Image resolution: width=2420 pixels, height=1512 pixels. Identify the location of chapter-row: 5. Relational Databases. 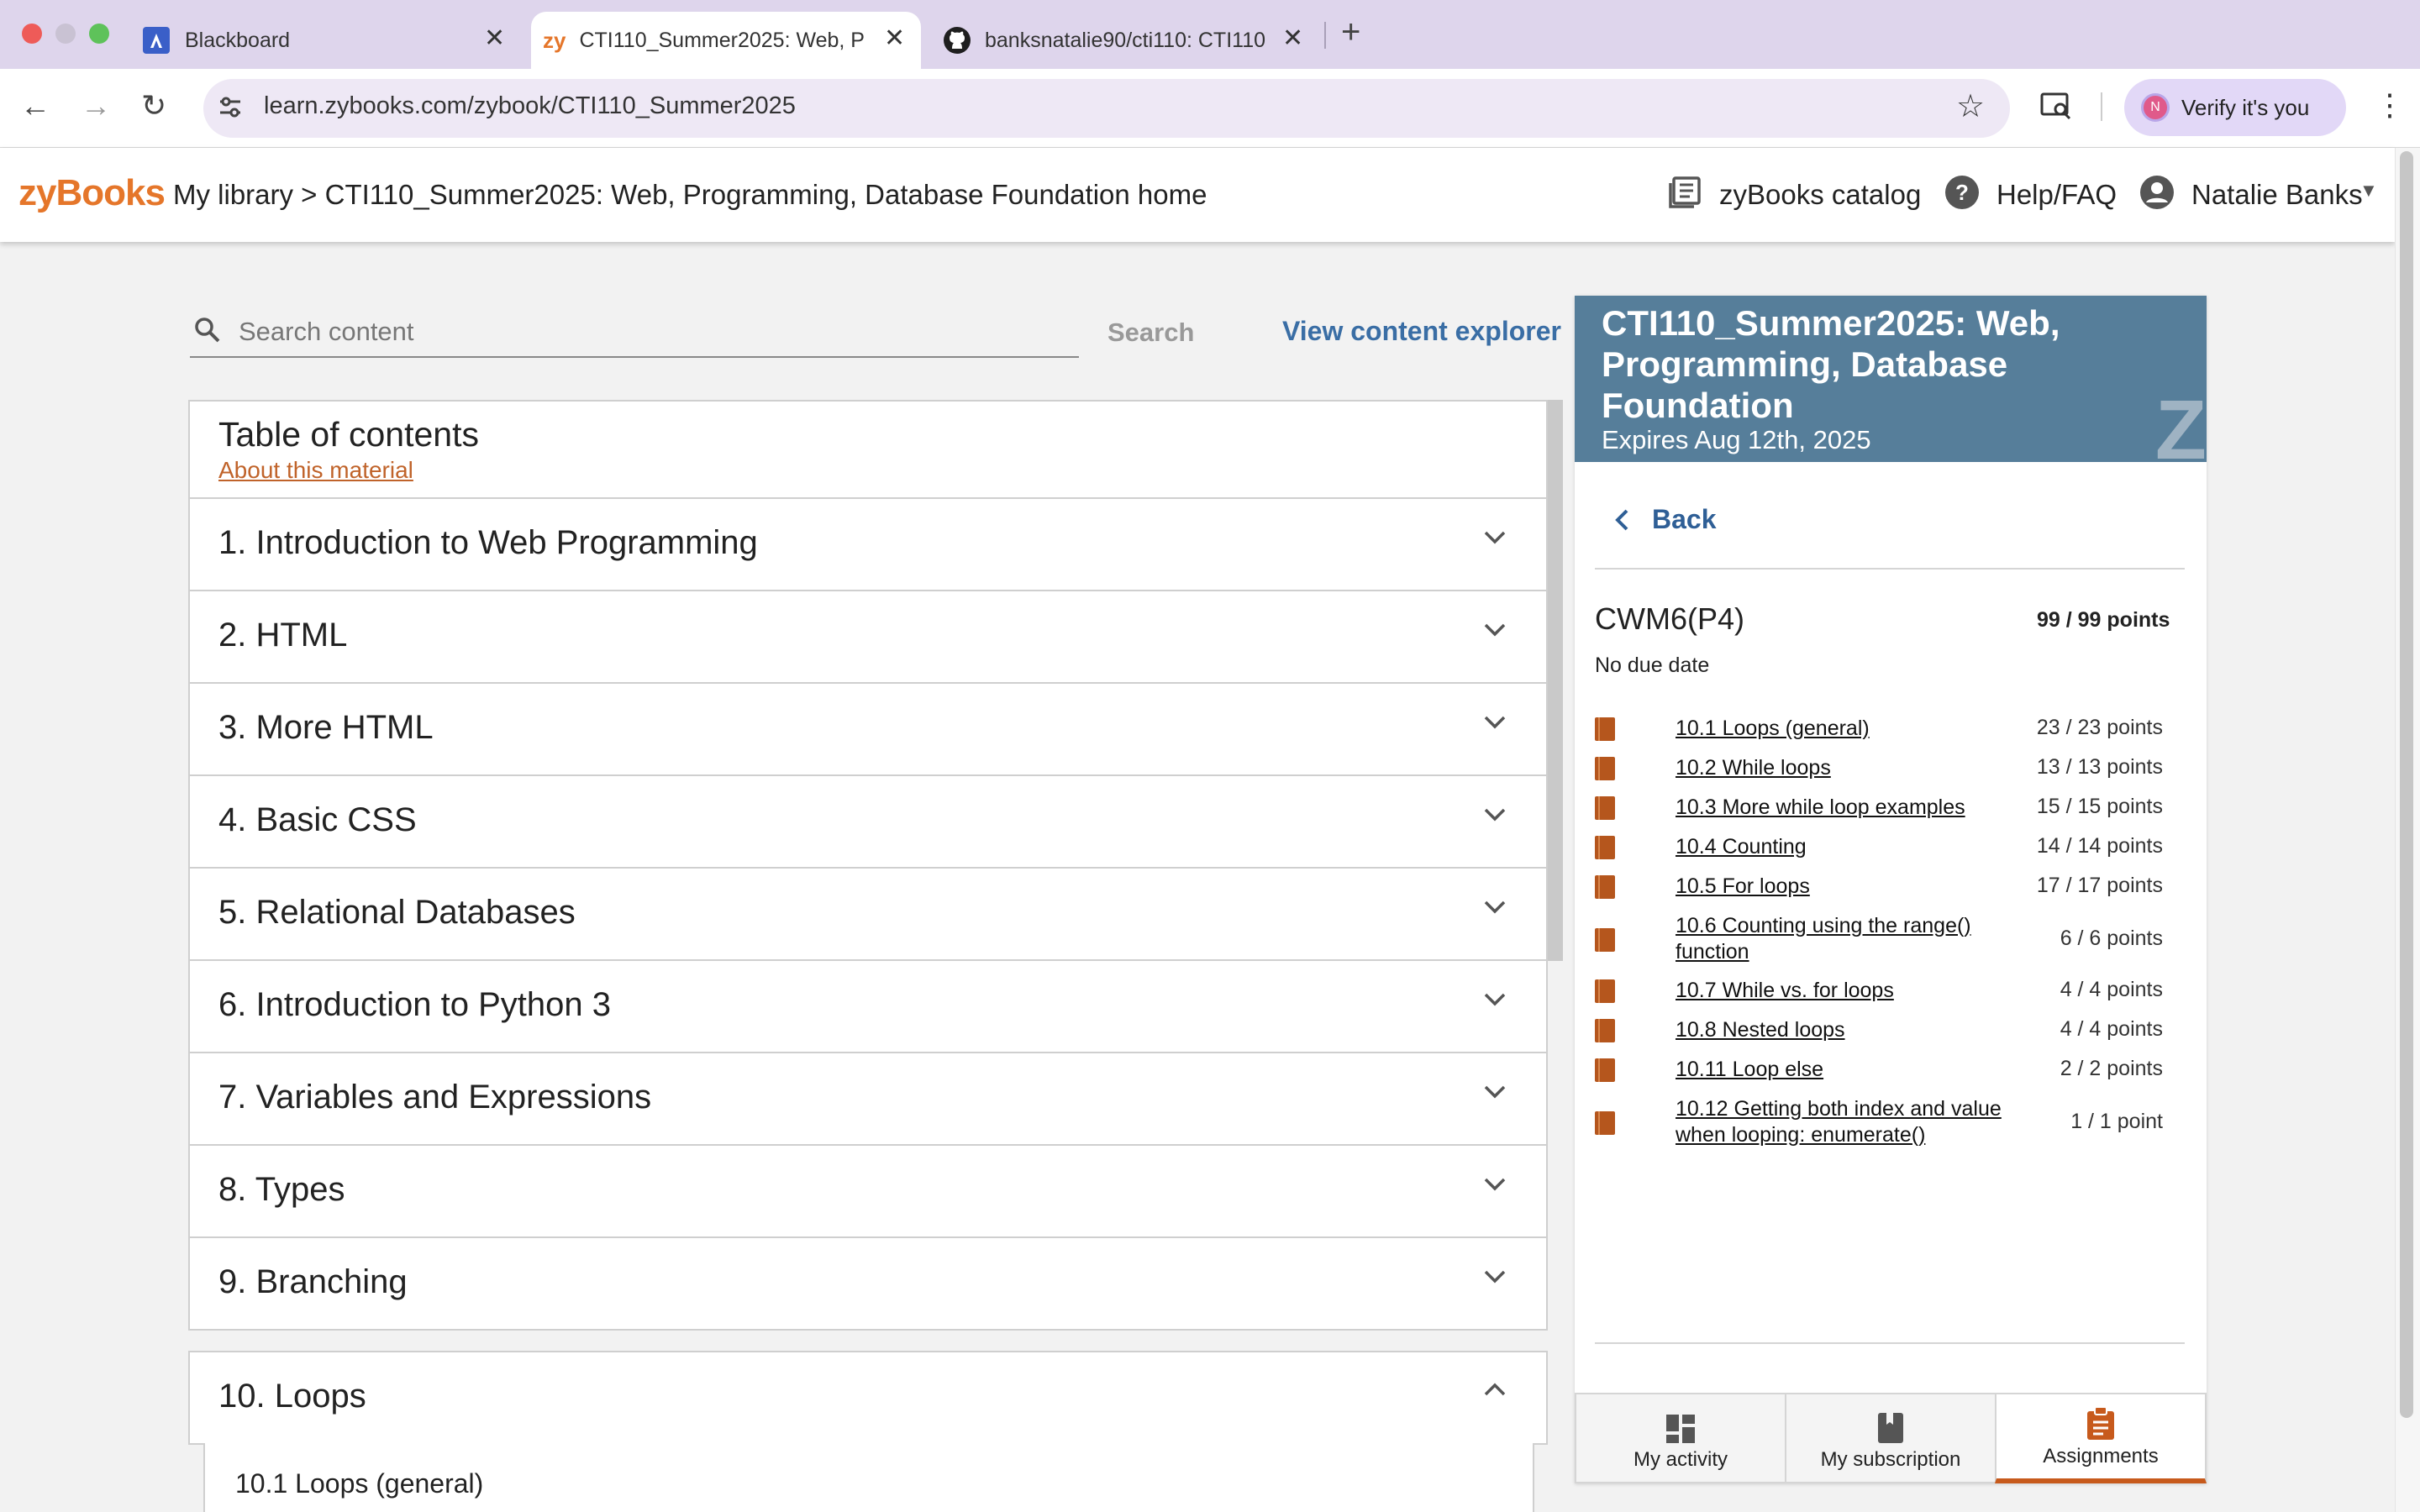
(868, 915).